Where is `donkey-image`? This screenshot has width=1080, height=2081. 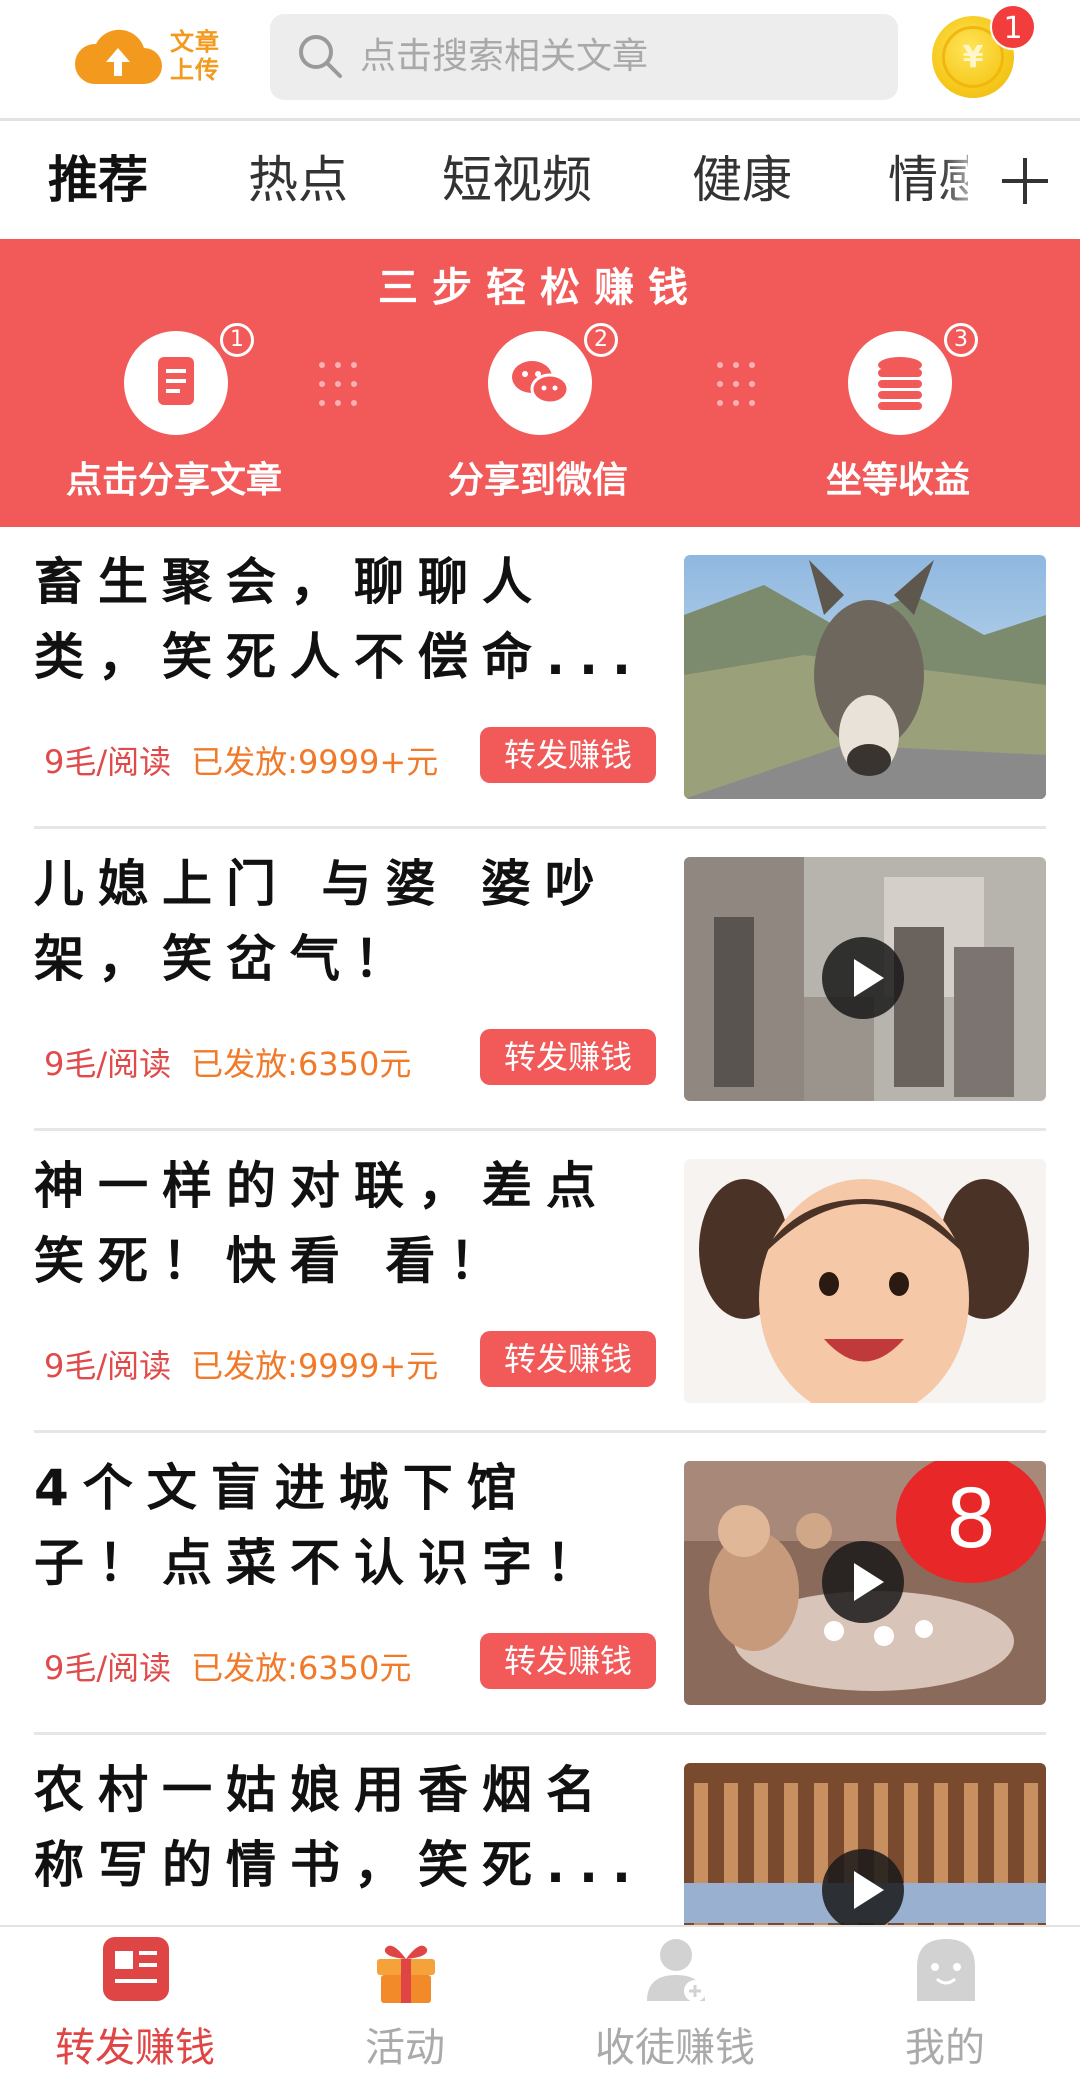
donkey-image is located at coordinates (865, 677).